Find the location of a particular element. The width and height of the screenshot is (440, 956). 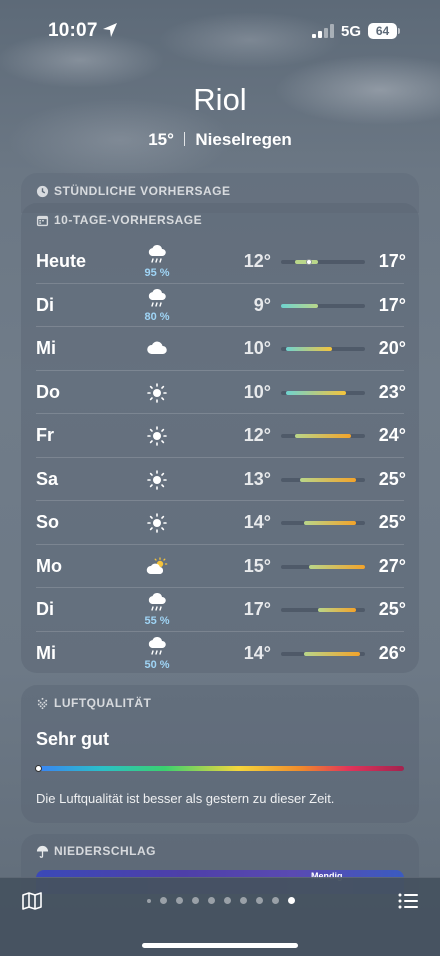

day-high-temp: 20° is located at coordinates (392, 348).